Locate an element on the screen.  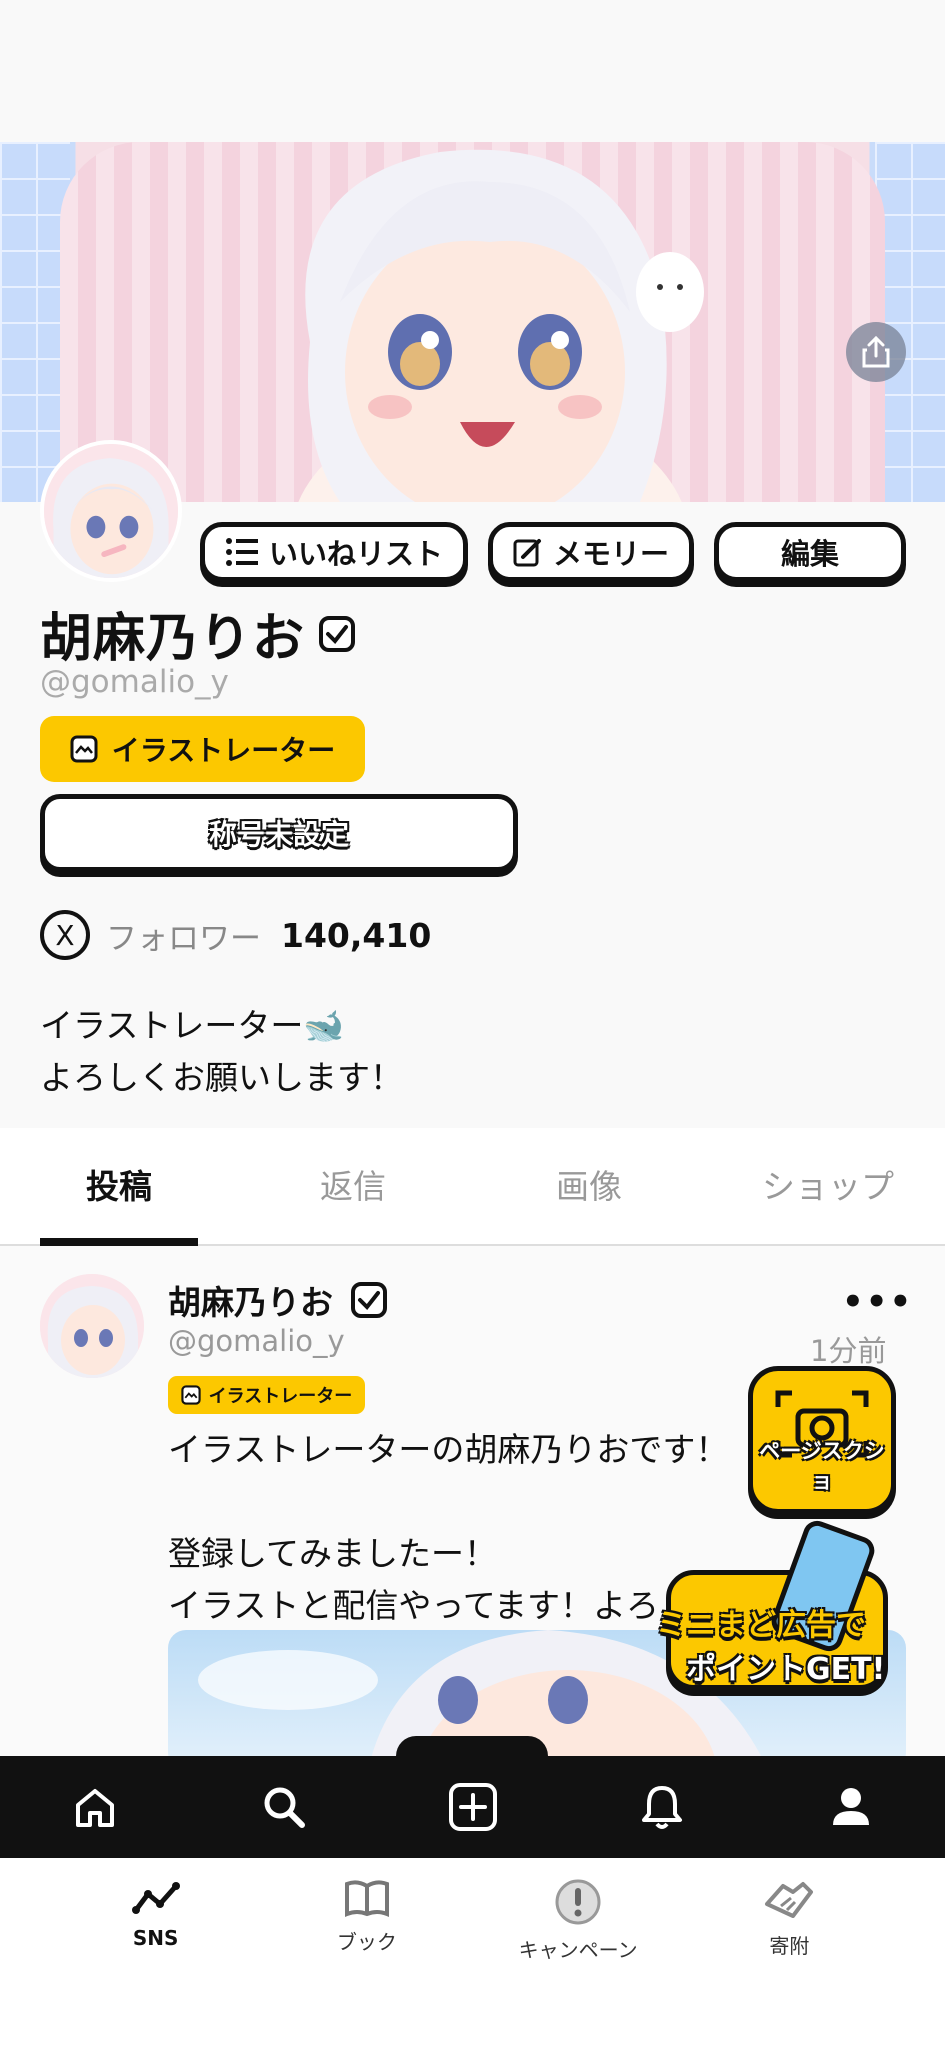
bio-line-2: よろしくお願いします！ is located at coordinates (221, 1077).